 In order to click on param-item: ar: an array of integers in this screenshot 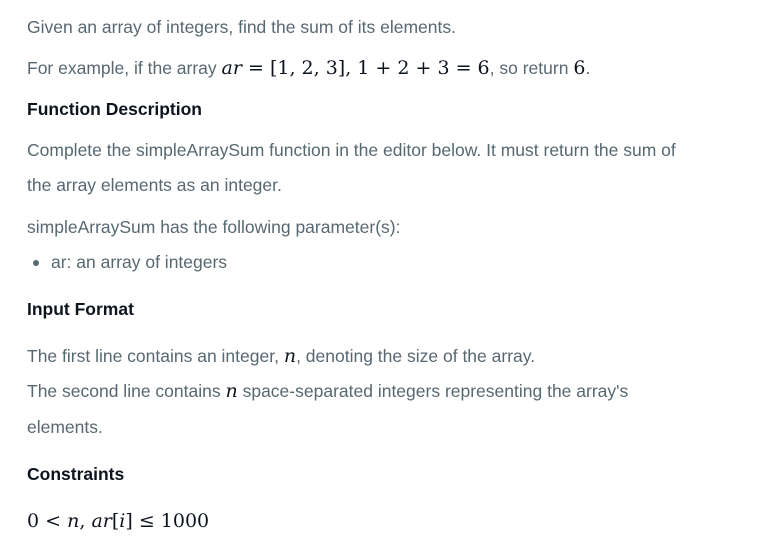, I will do `click(139, 262)`.